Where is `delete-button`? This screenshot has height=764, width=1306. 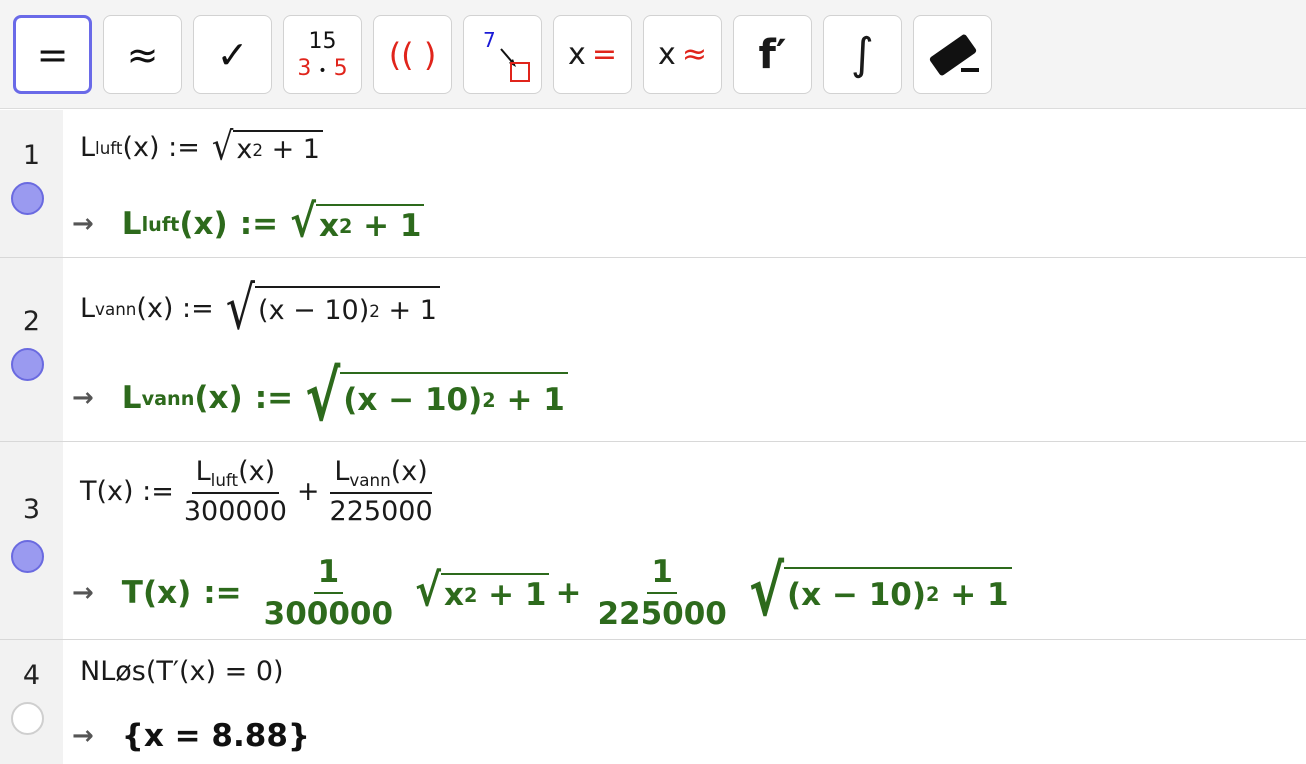
delete-button is located at coordinates (952, 54).